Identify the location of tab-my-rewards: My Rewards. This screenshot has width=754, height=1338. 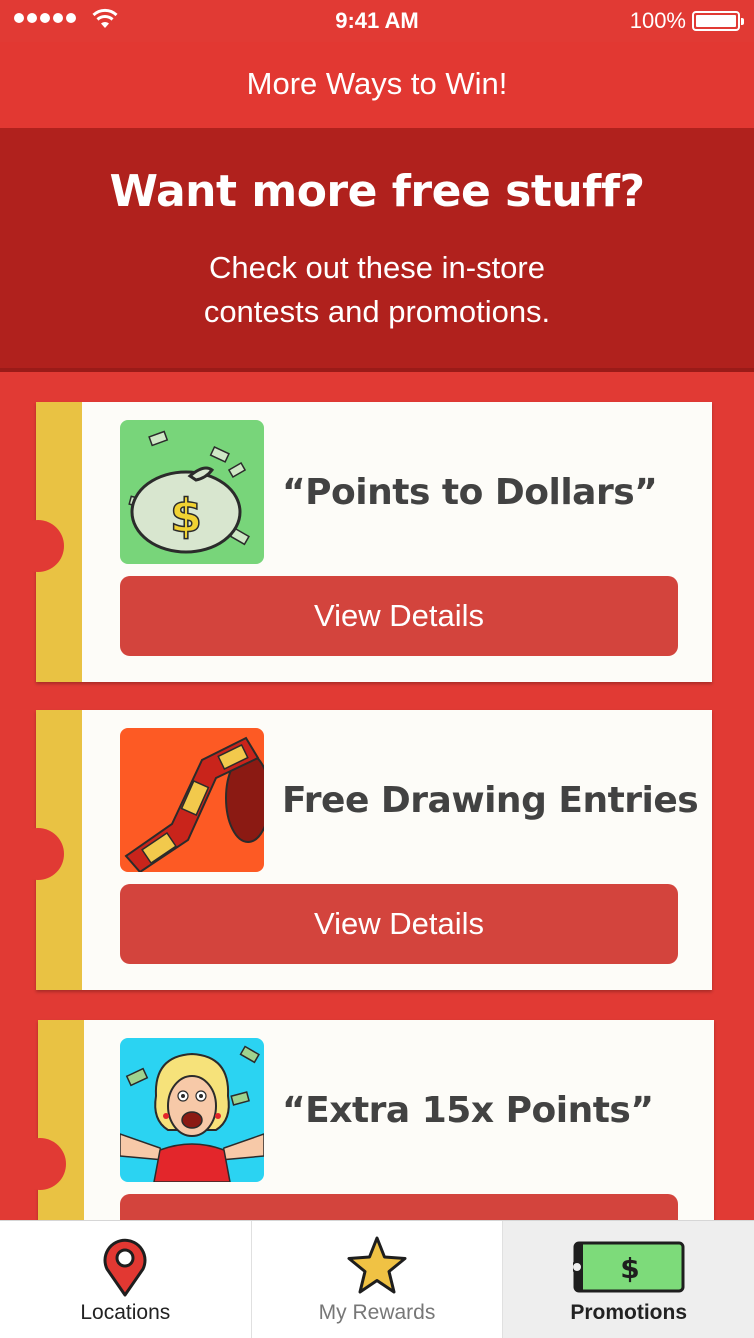
(378, 1279).